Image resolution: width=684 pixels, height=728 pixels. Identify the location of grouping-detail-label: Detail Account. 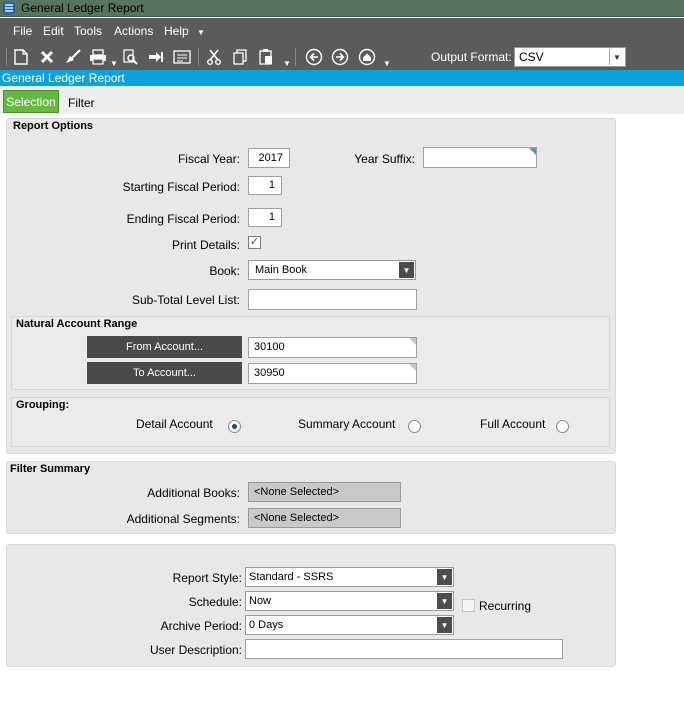
(174, 424).